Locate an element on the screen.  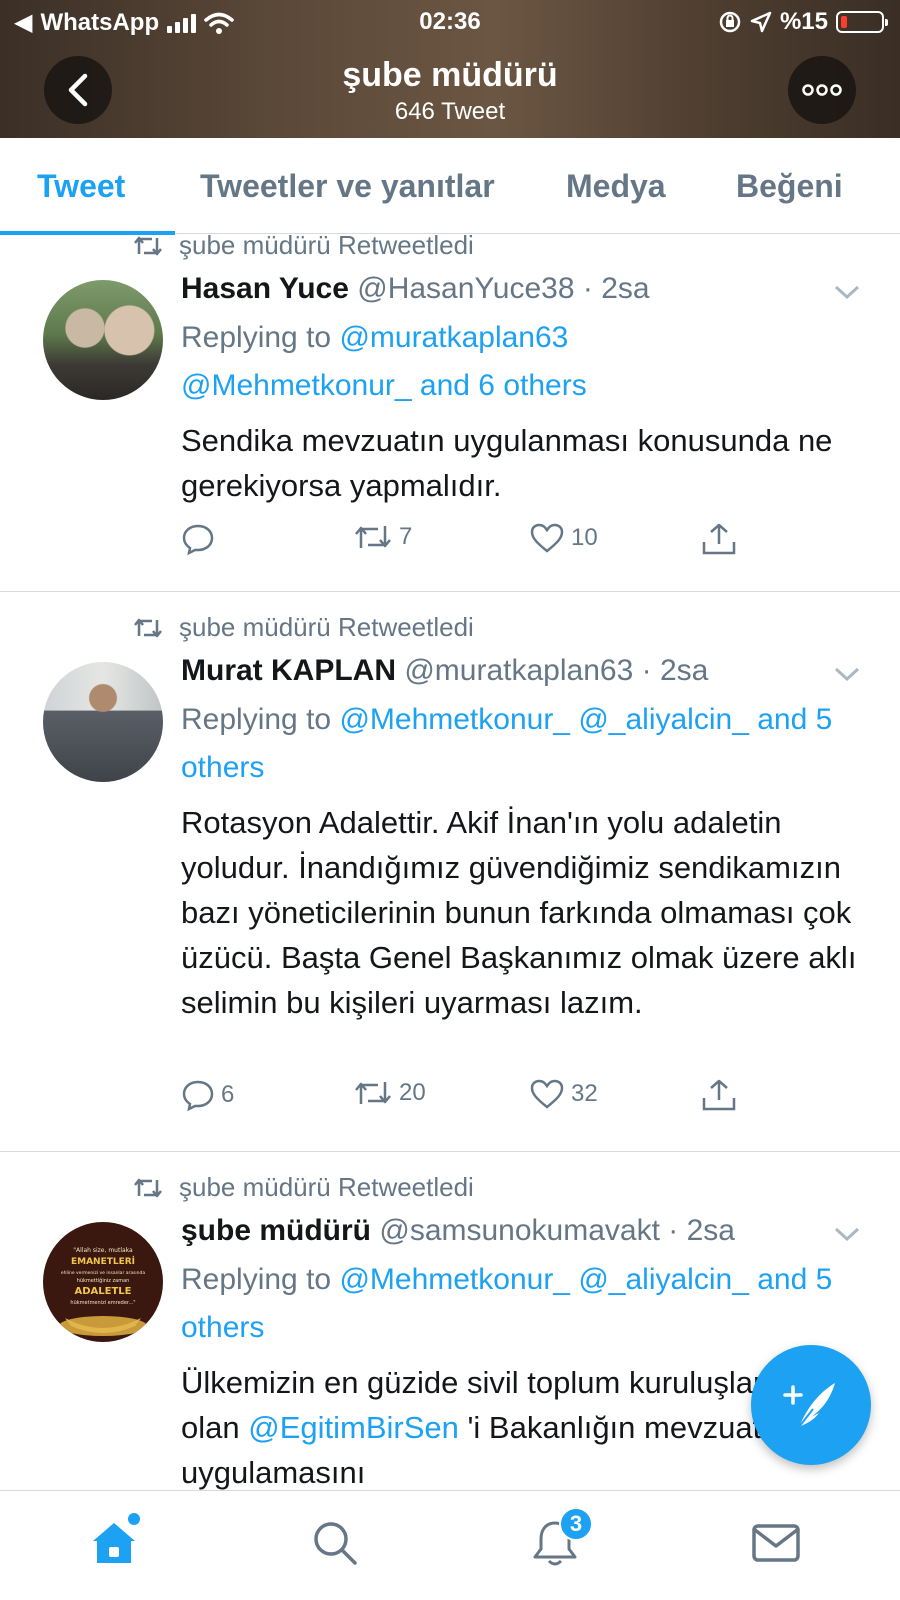
new-content-dot is located at coordinates (134, 1519).